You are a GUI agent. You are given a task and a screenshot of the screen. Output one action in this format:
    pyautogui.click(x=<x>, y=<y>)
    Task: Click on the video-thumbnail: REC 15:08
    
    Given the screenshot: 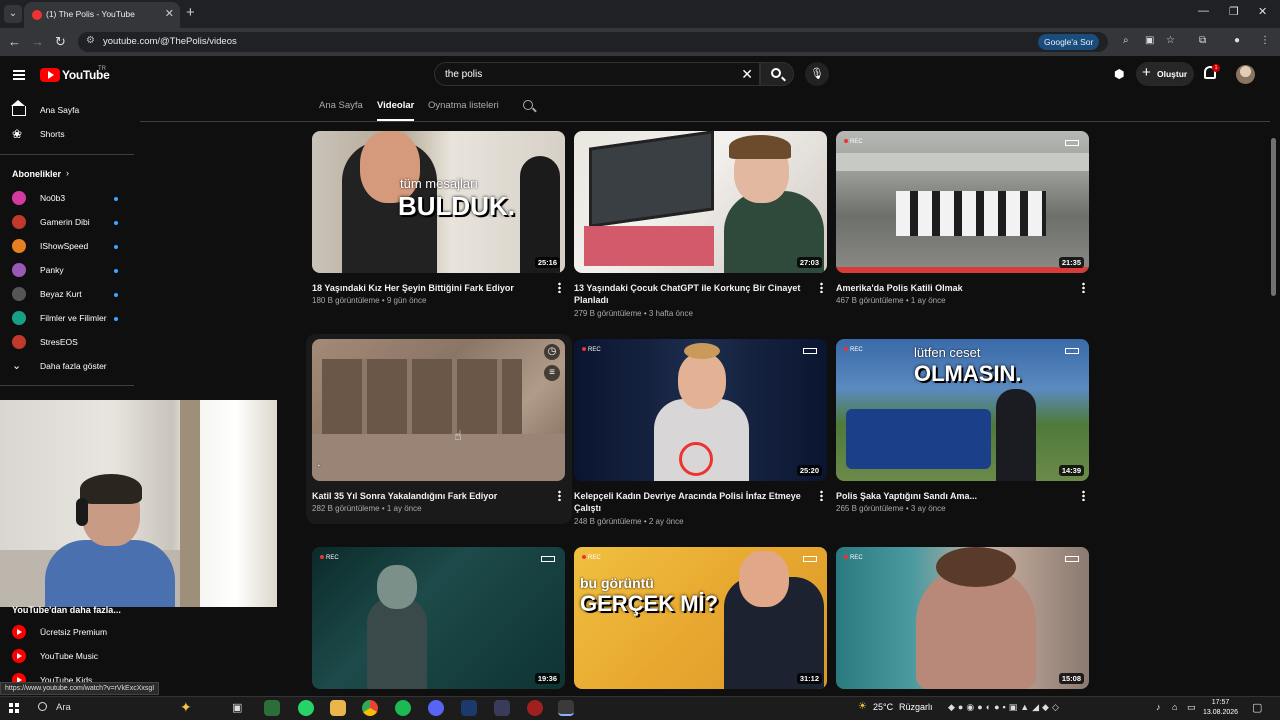 What is the action you would take?
    pyautogui.click(x=962, y=618)
    